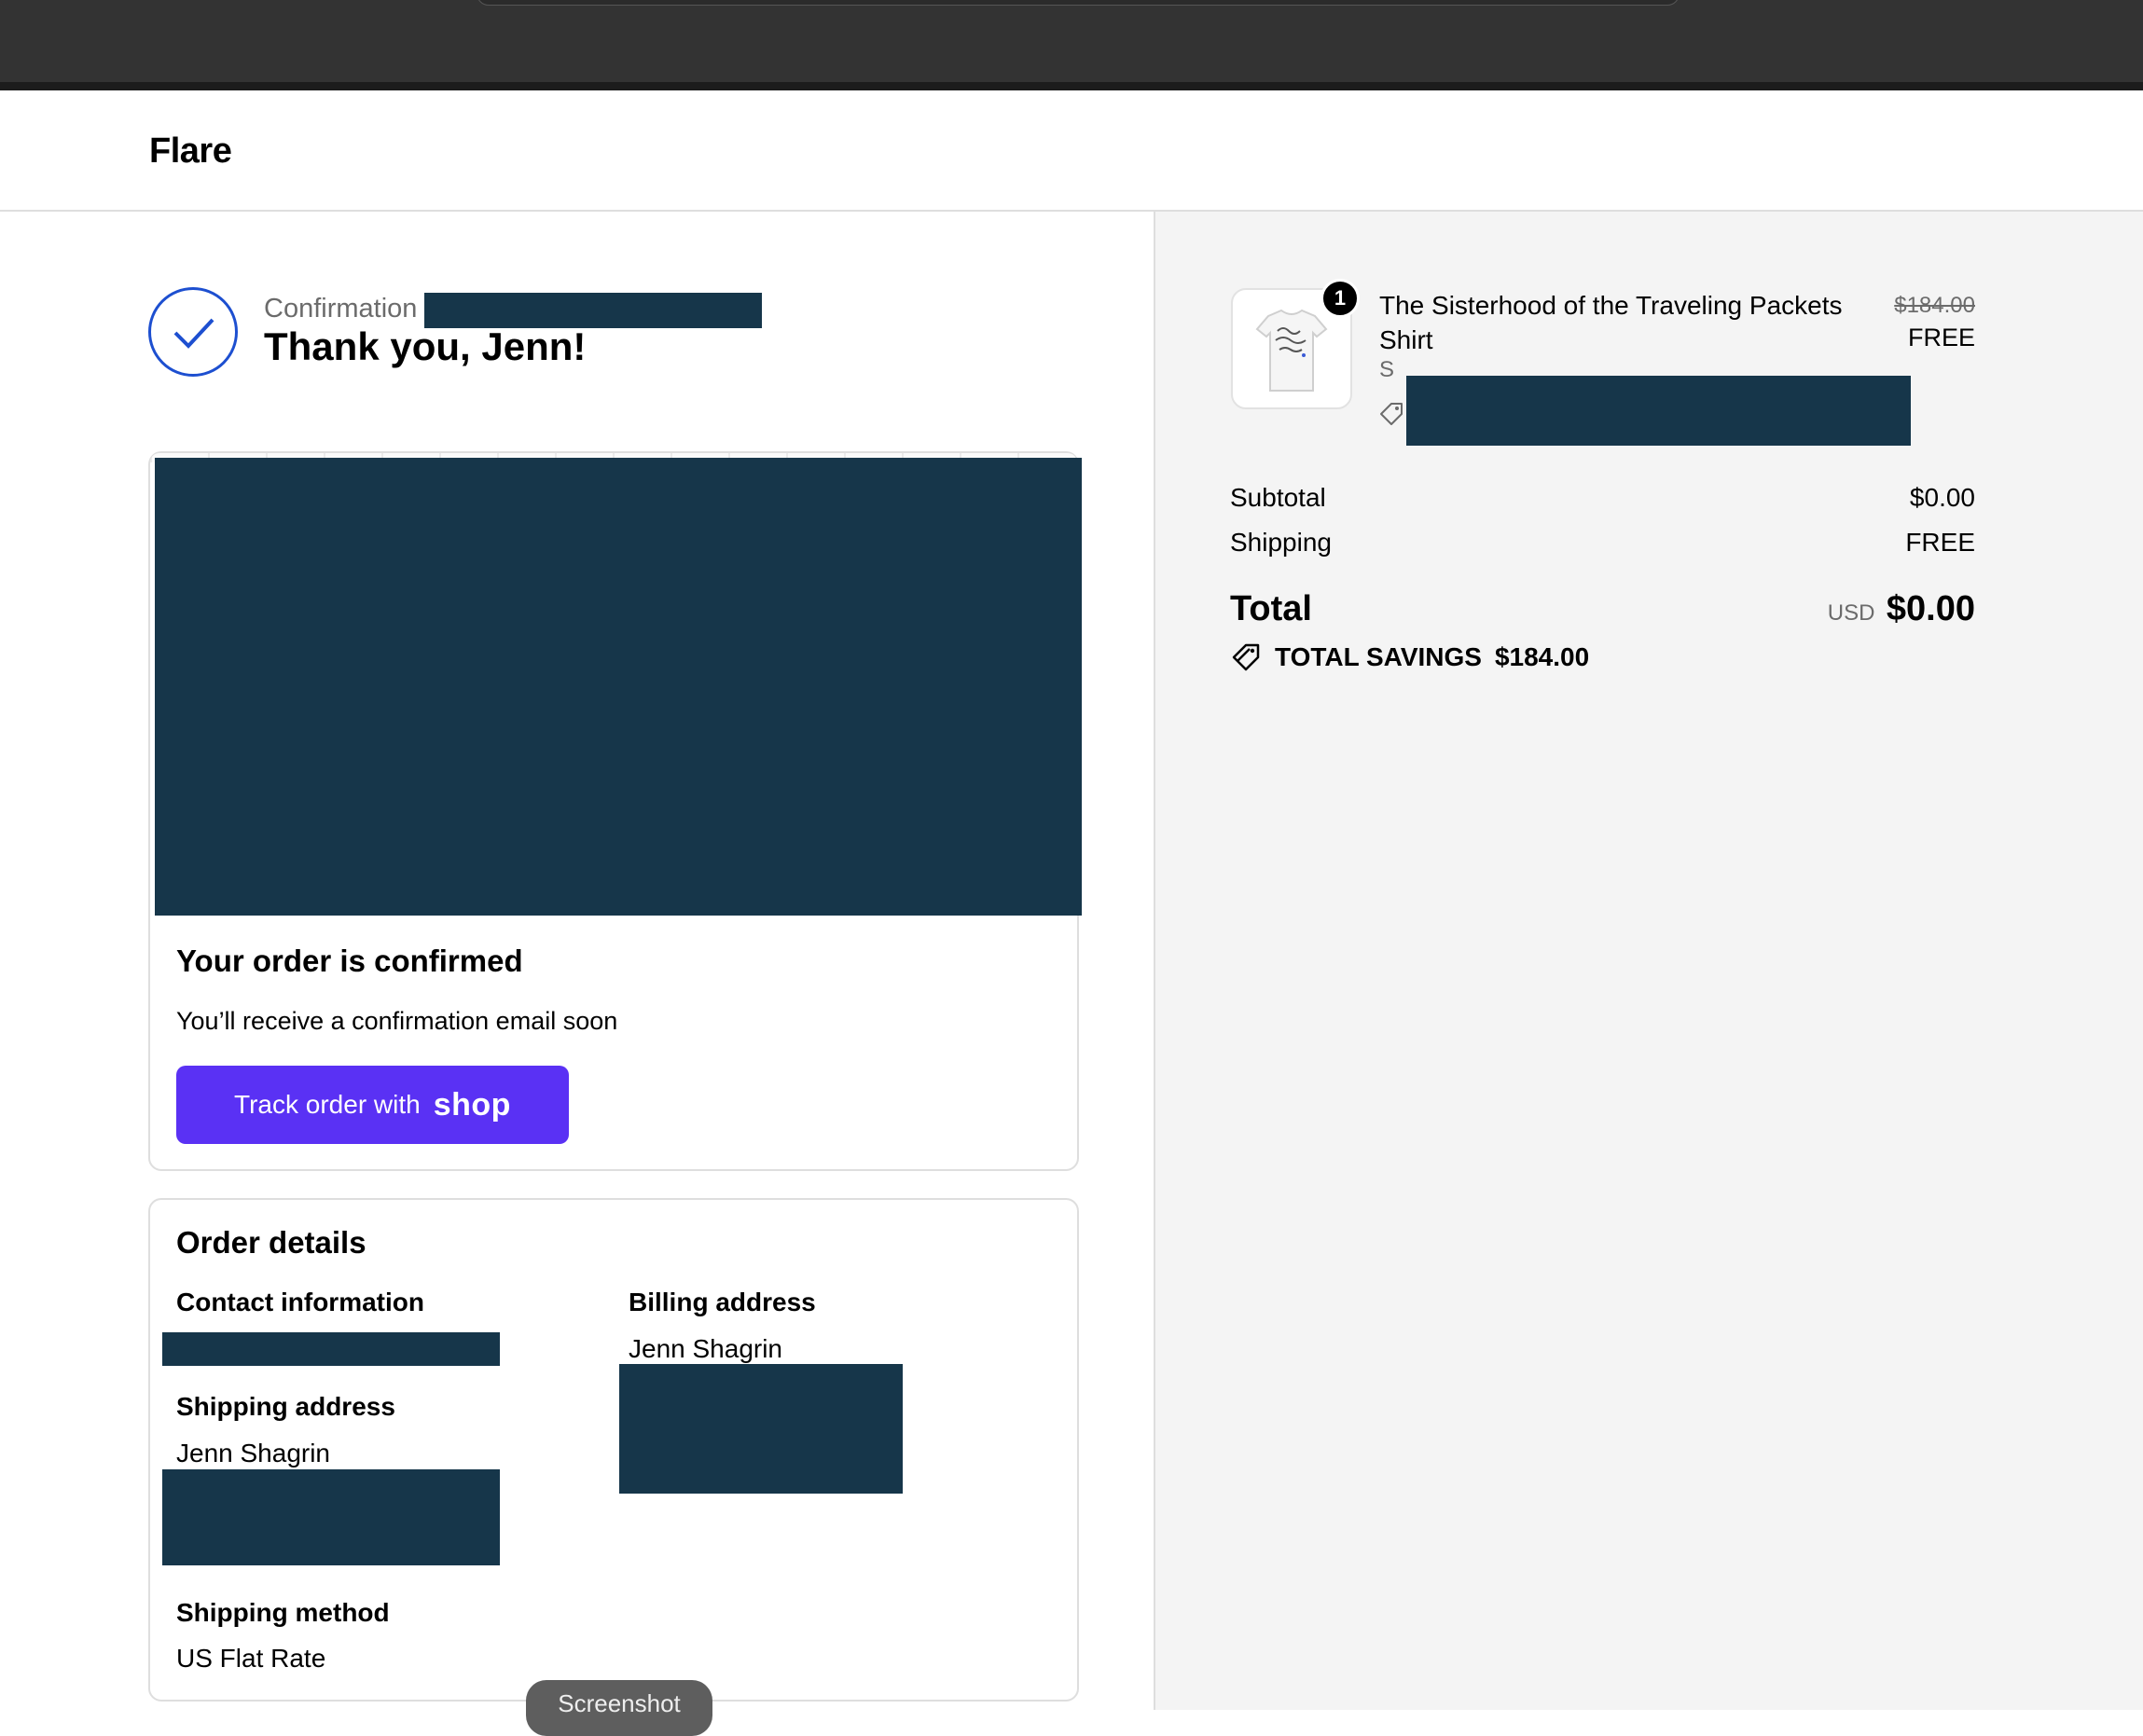  I want to click on redacted-map, so click(618, 687).